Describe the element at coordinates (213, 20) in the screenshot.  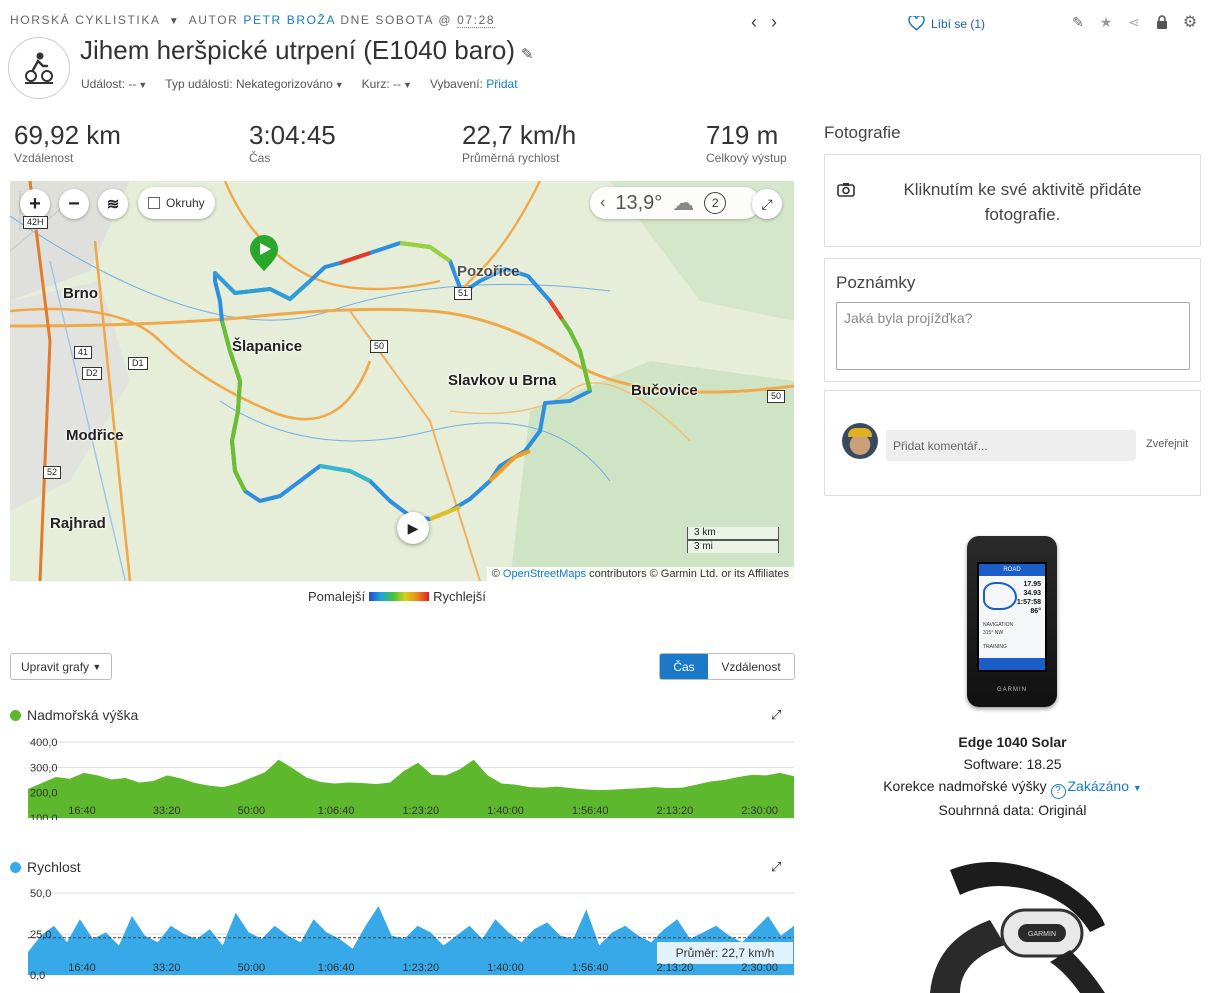
I see `author-prefix: AUTOR` at that location.